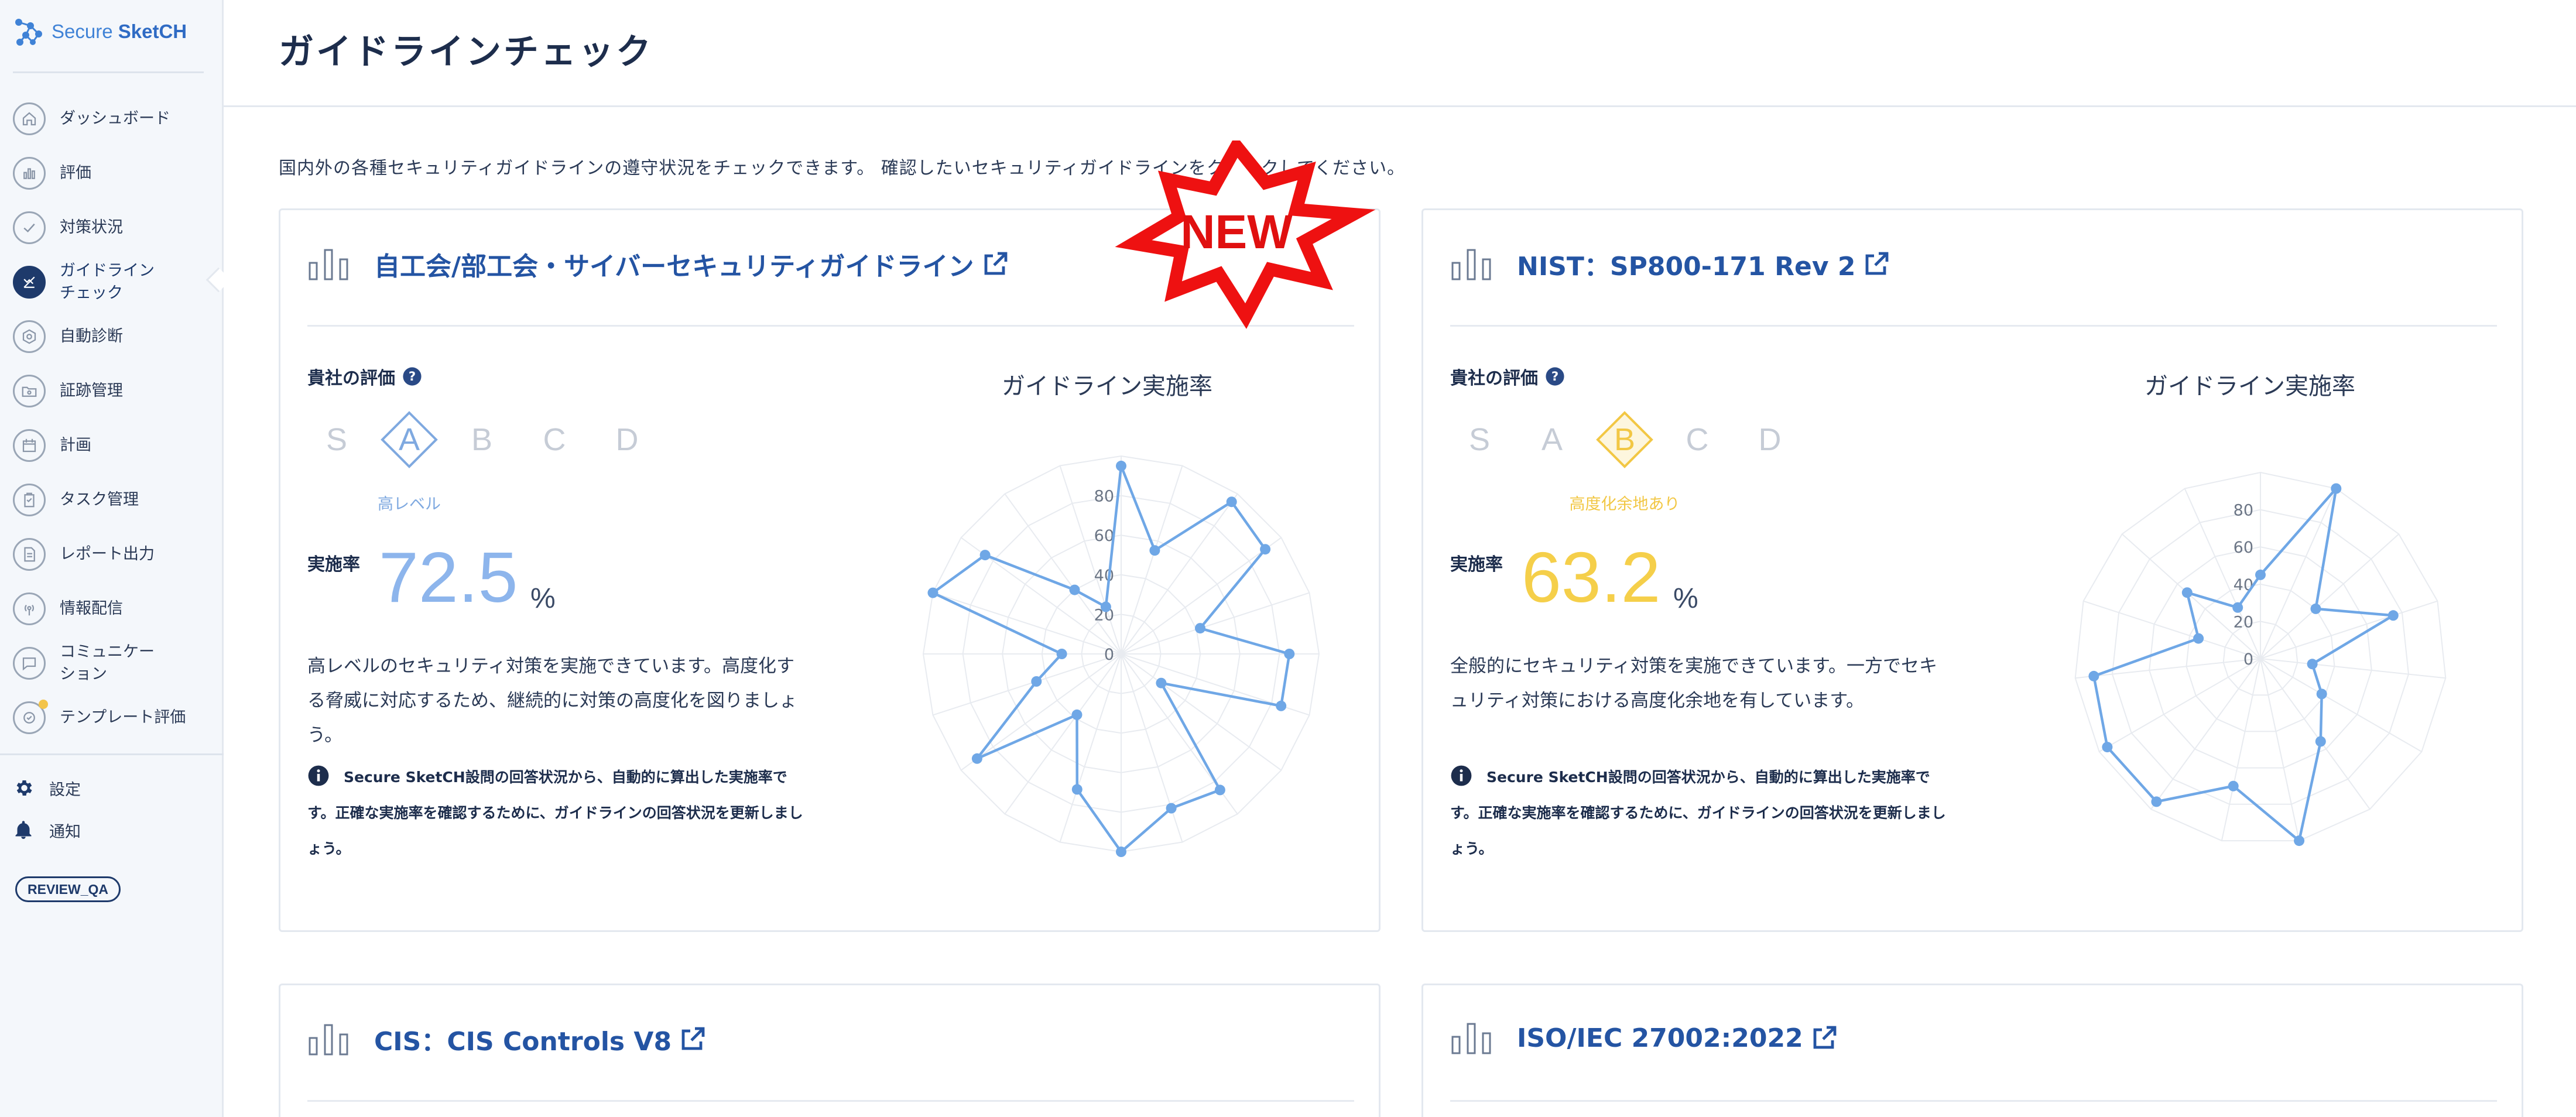 The width and height of the screenshot is (2576, 1117). What do you see at coordinates (830, 1050) in the screenshot?
I see `guideline-card-cis: CIS：CIS Controls V8` at bounding box center [830, 1050].